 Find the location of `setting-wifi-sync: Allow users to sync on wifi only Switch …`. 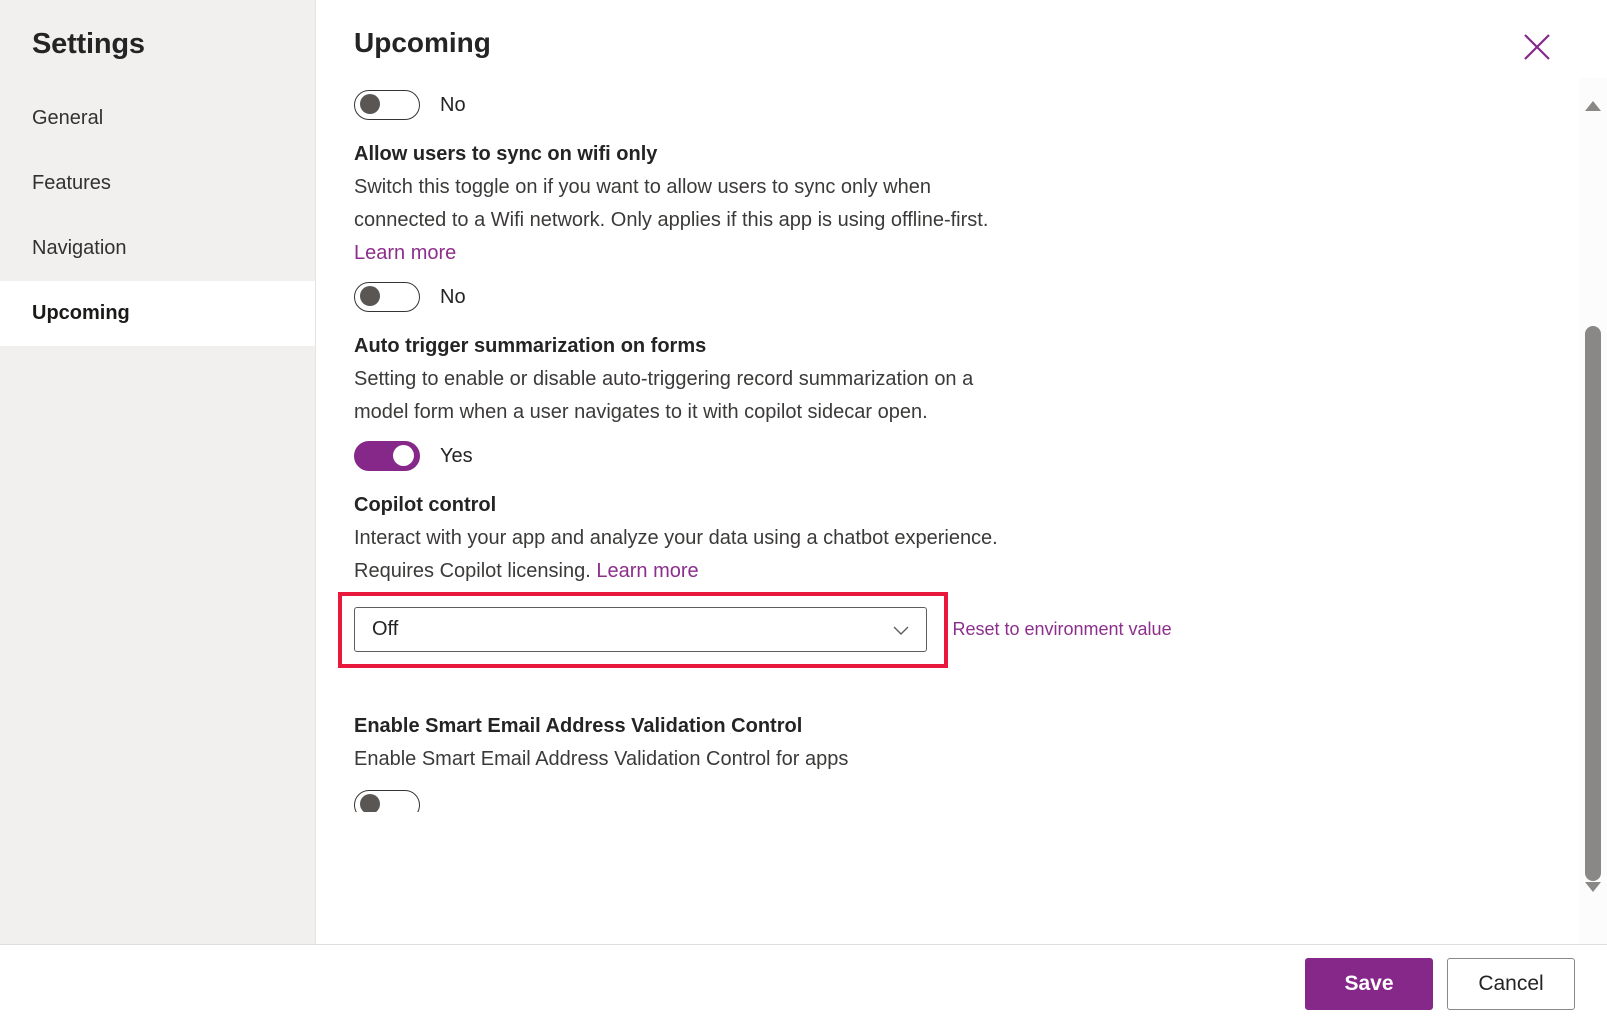

setting-wifi-sync: Allow users to sync on wifi only Switch … is located at coordinates (966, 226).